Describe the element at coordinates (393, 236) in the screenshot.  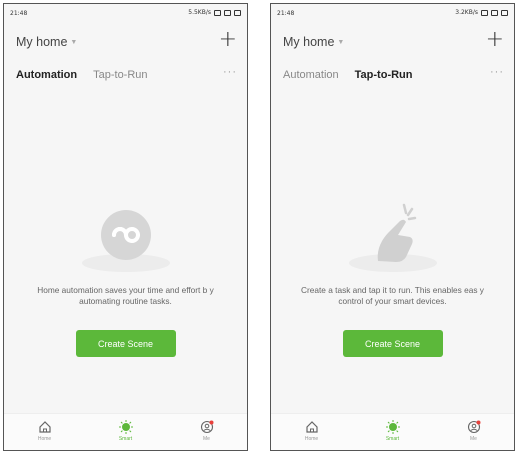
I see `tap-to-run-illustration` at that location.